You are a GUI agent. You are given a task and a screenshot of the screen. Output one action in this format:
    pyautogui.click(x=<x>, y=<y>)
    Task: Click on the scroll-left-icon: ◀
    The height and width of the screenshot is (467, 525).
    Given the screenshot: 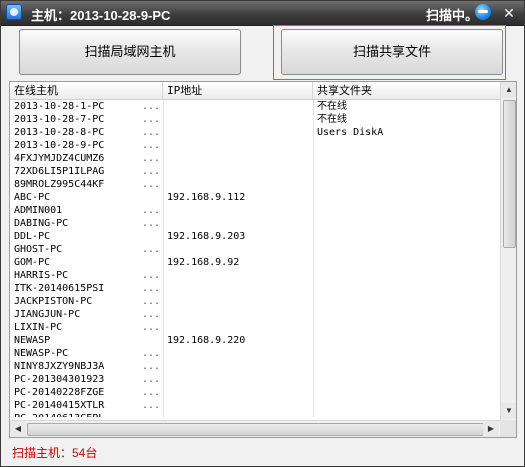 What is the action you would take?
    pyautogui.click(x=18, y=429)
    